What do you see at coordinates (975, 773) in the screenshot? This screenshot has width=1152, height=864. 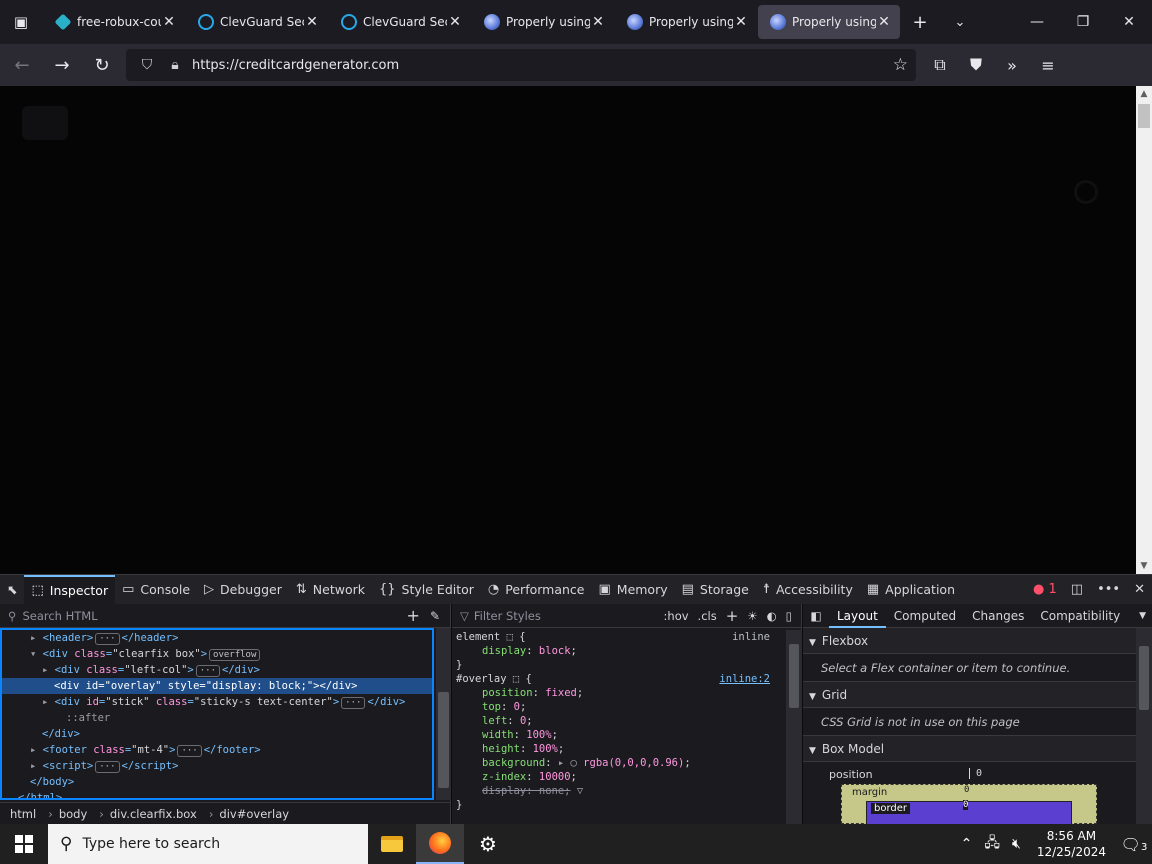 I see `box-position-value: 0` at bounding box center [975, 773].